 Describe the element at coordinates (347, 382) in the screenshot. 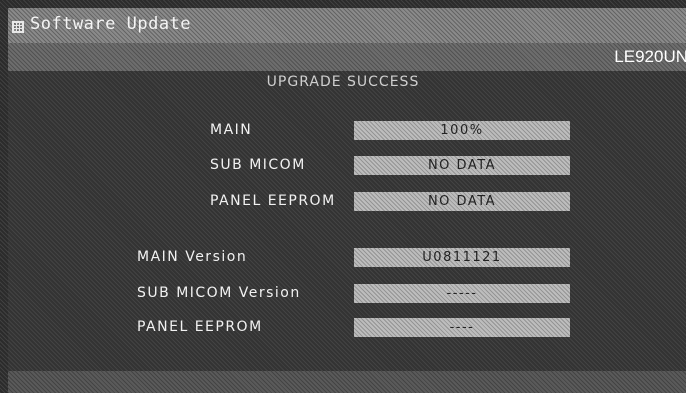

I see `bottom-bar` at that location.